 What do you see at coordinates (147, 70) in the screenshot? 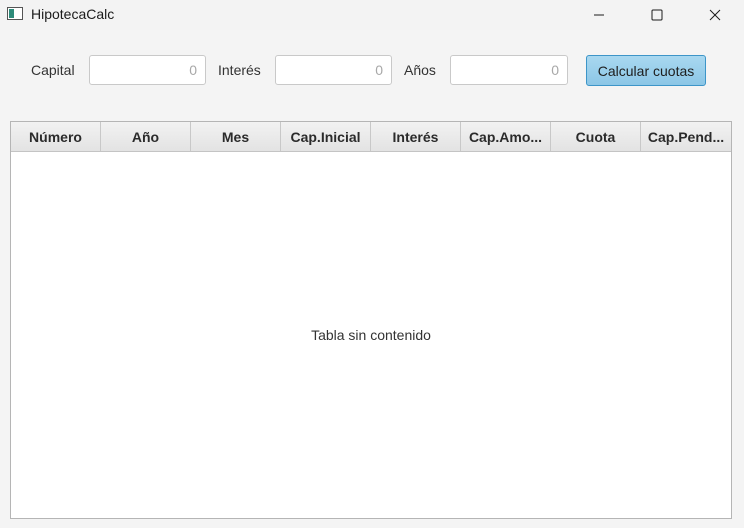
I see `capital-input` at bounding box center [147, 70].